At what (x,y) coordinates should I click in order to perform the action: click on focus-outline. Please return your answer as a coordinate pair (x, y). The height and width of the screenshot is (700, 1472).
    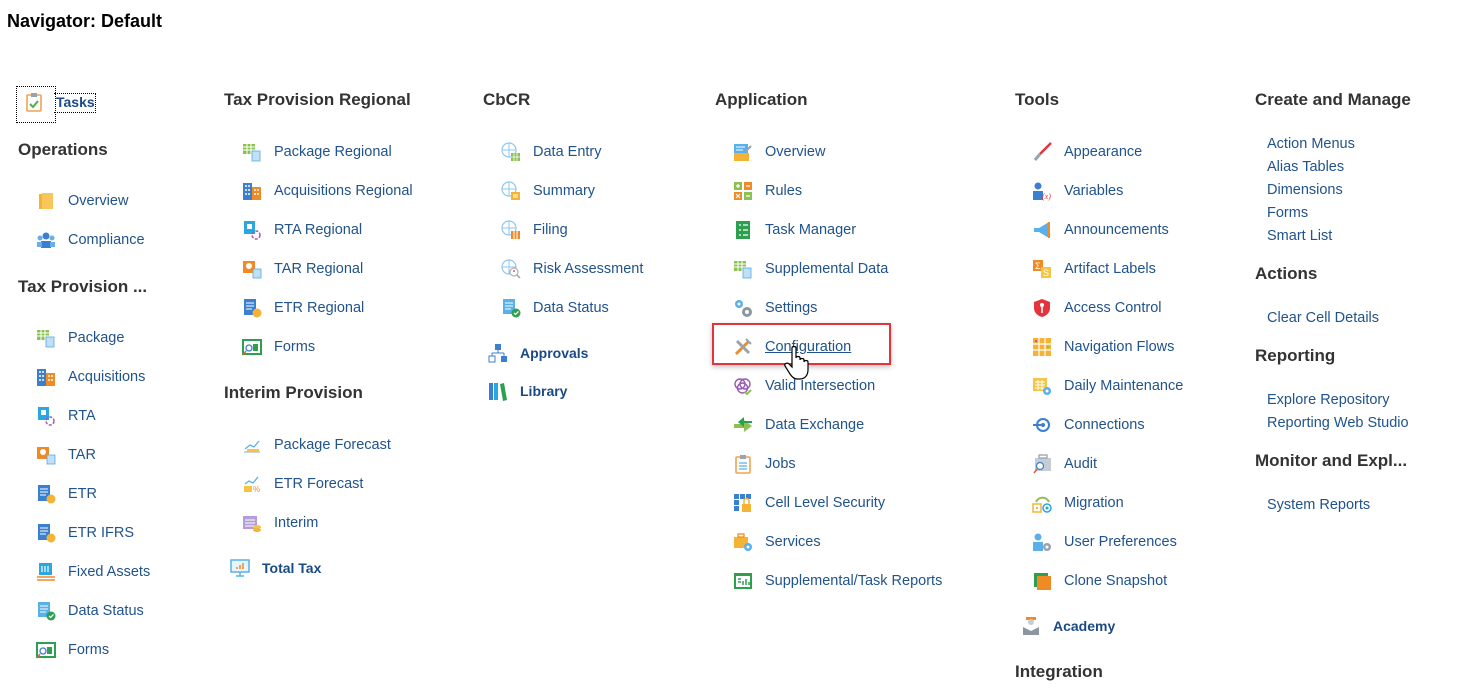
    Looking at the image, I should click on (36, 104).